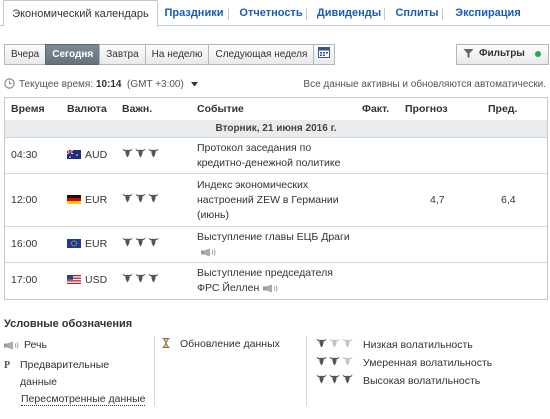  I want to click on legend-update: Обновление данных, so click(221, 344).